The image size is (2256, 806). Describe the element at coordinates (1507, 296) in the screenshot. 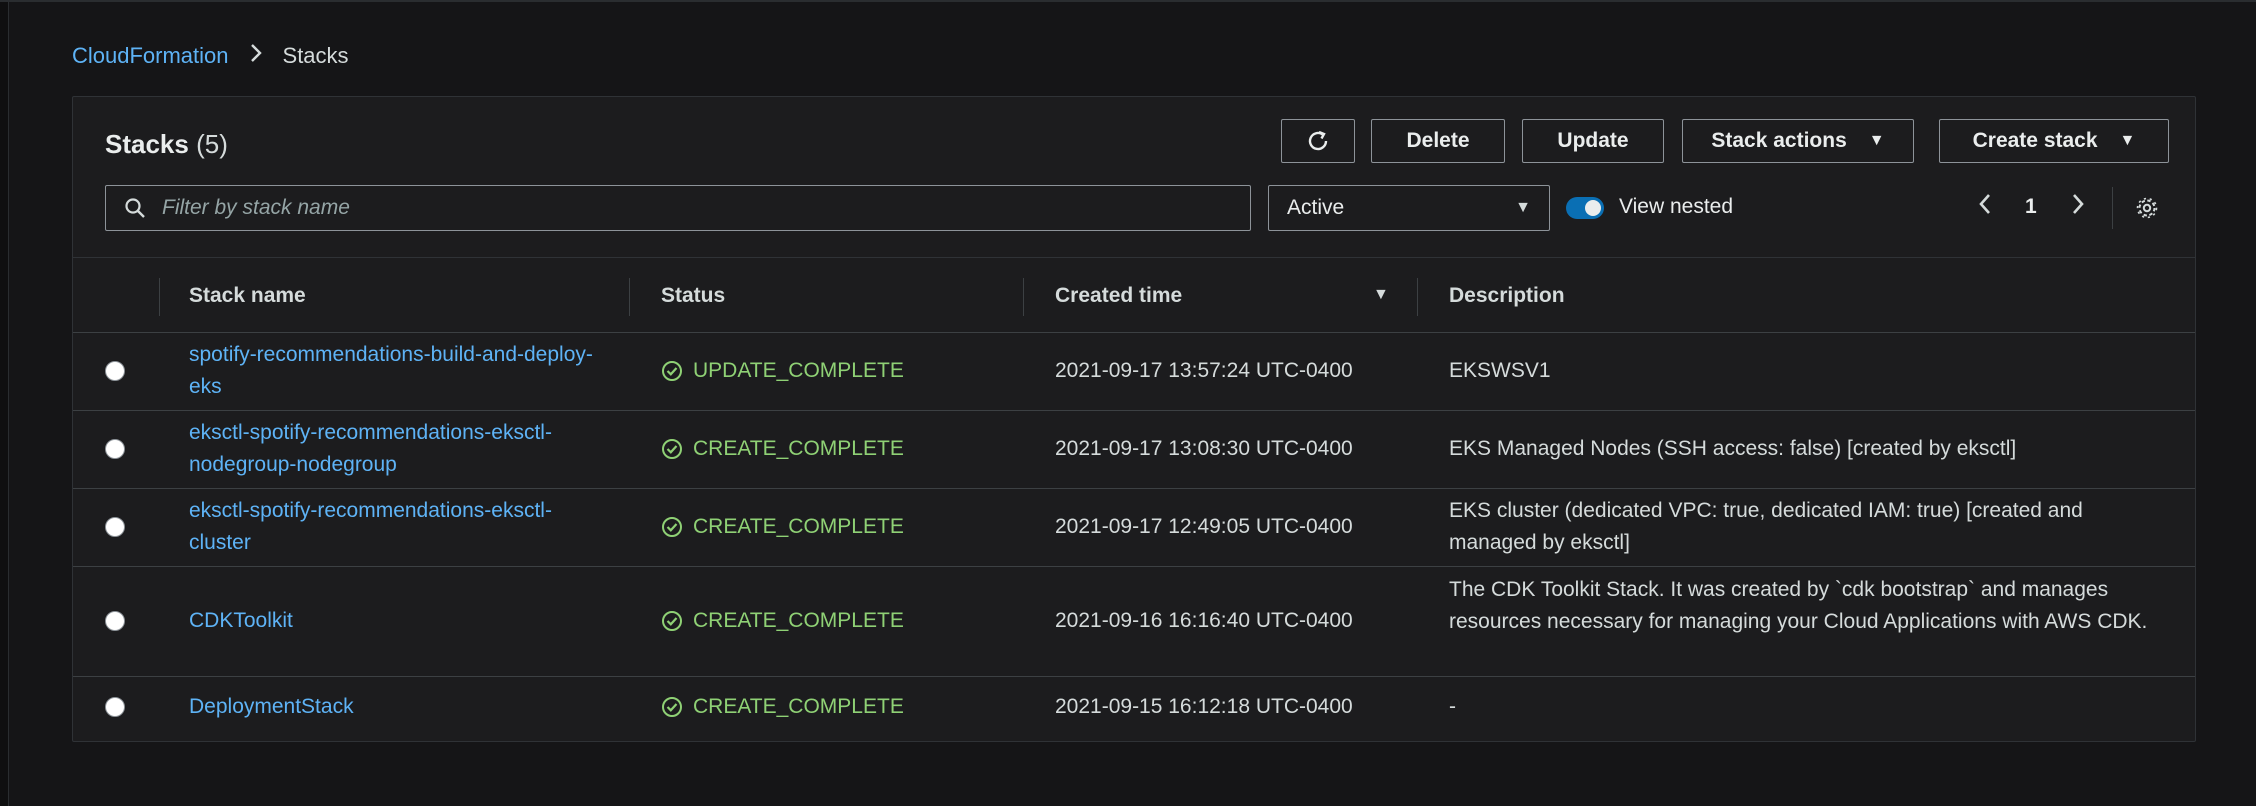

I see `column-header-description: Description` at that location.